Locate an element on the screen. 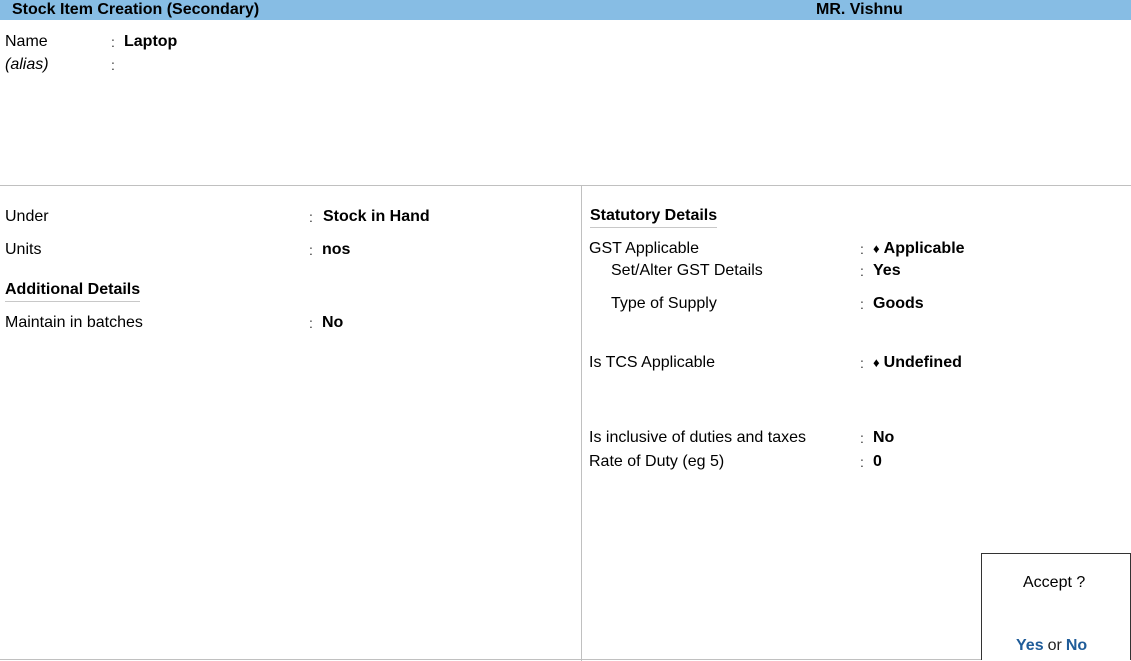 This screenshot has width=1131, height=661. under-label: Under is located at coordinates (27, 216).